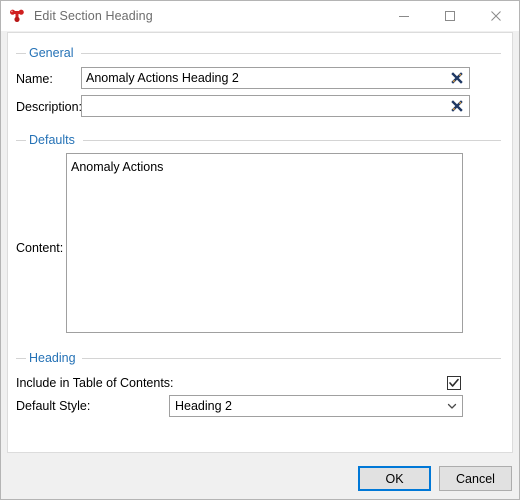 The height and width of the screenshot is (500, 520). Describe the element at coordinates (452, 406) in the screenshot. I see `chevron-down-icon` at that location.